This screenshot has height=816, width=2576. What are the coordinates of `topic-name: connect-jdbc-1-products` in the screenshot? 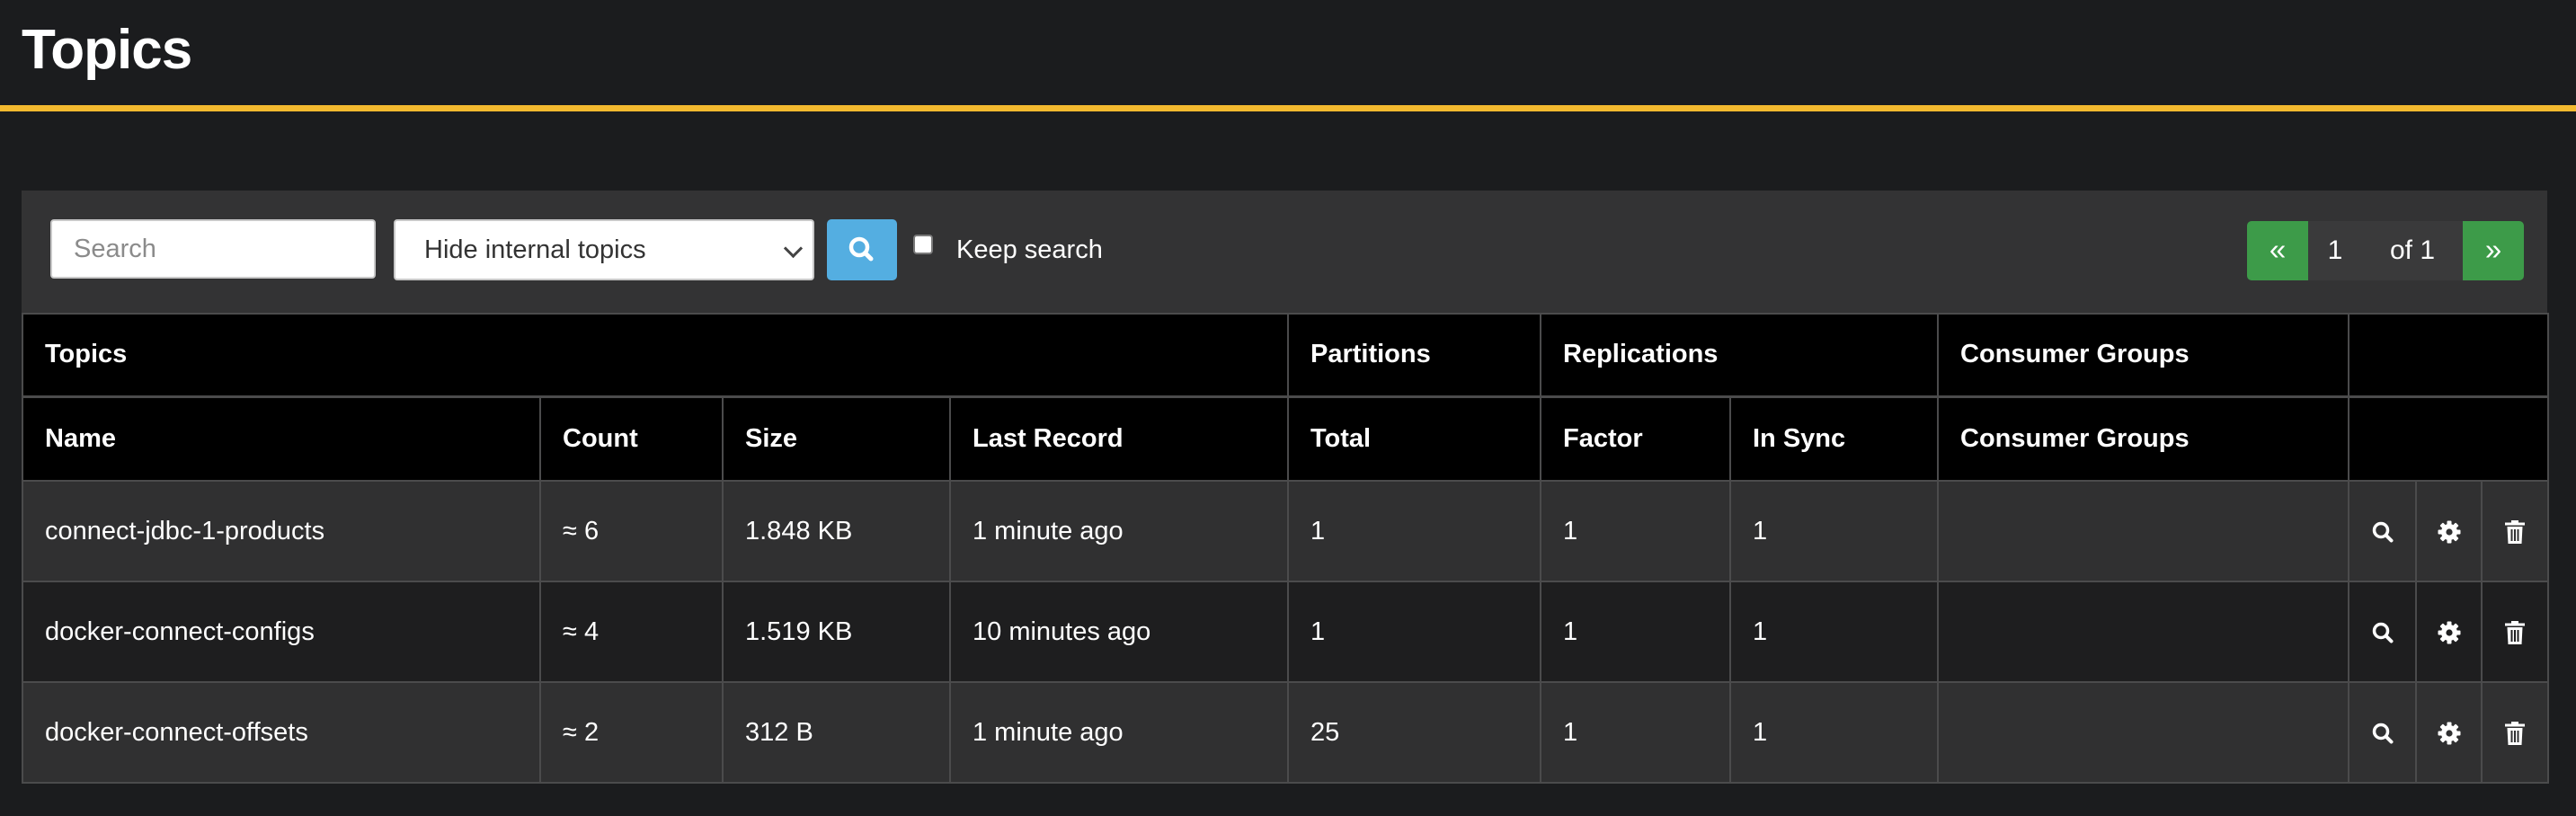 It's located at (281, 531).